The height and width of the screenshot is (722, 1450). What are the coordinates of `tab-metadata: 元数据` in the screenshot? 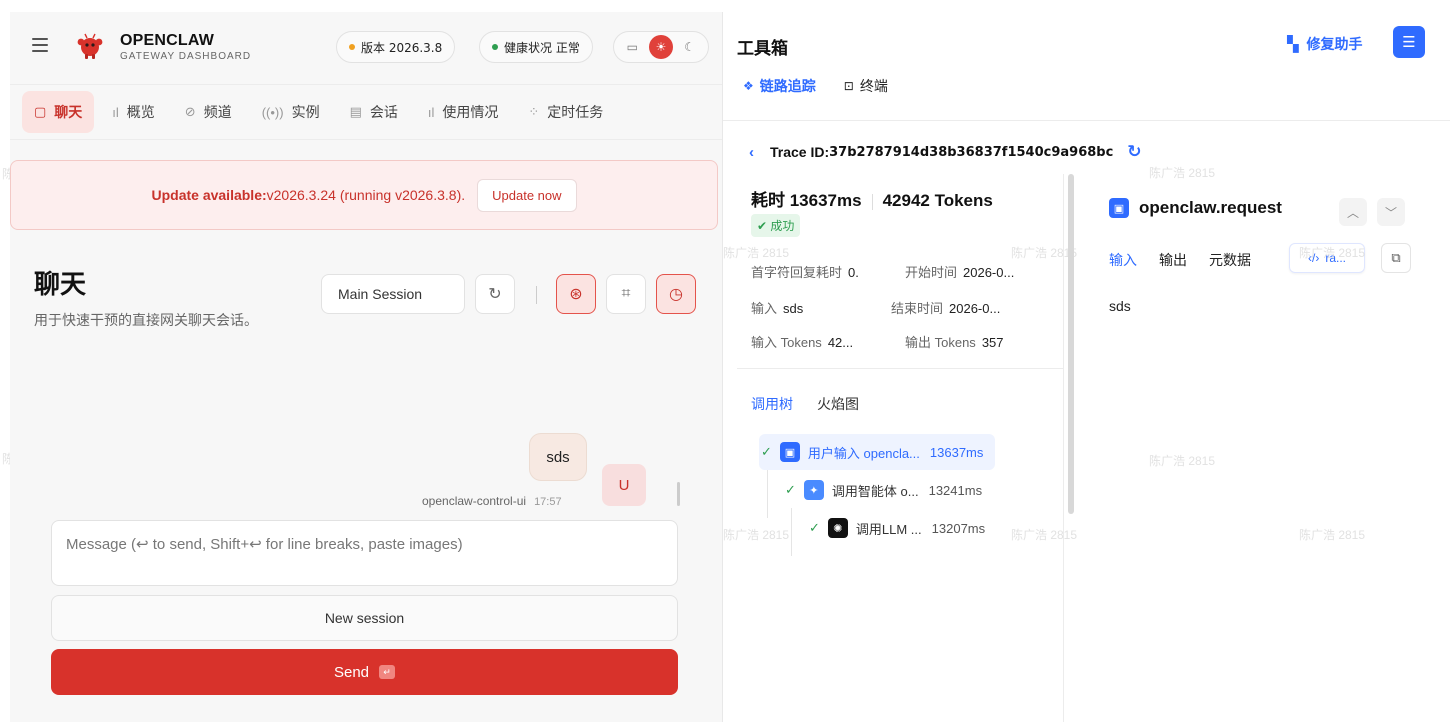 It's located at (1230, 260).